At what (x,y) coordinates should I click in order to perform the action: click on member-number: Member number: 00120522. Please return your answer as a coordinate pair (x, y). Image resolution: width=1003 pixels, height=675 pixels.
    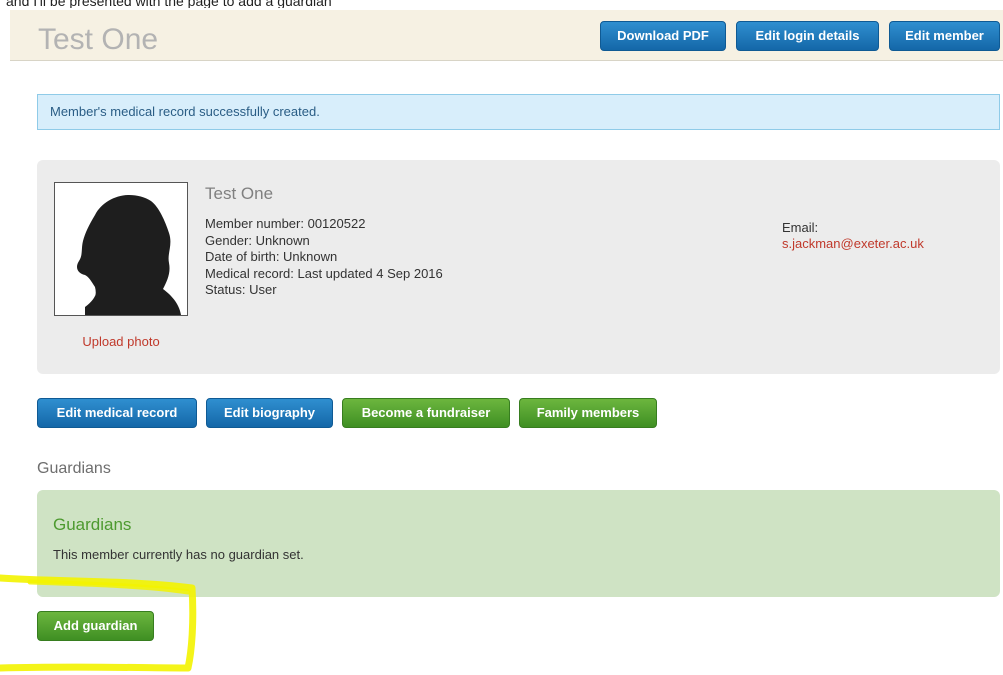
    Looking at the image, I should click on (285, 223).